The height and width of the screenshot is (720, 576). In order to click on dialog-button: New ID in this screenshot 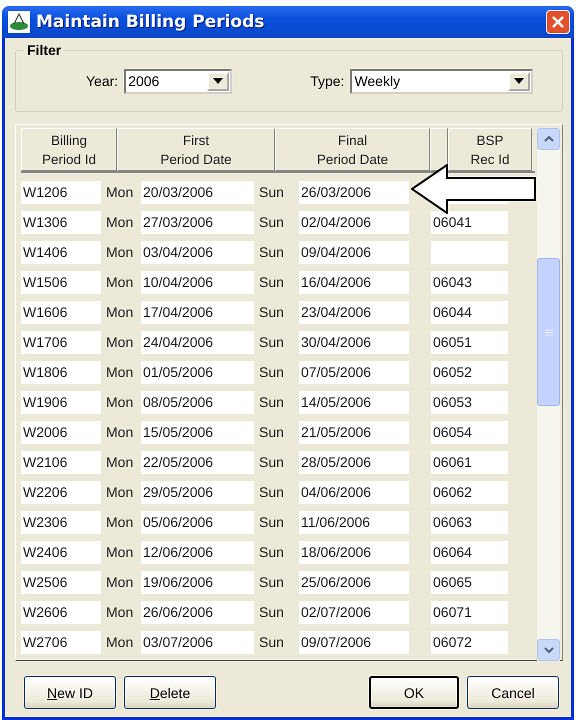, I will do `click(70, 692)`.